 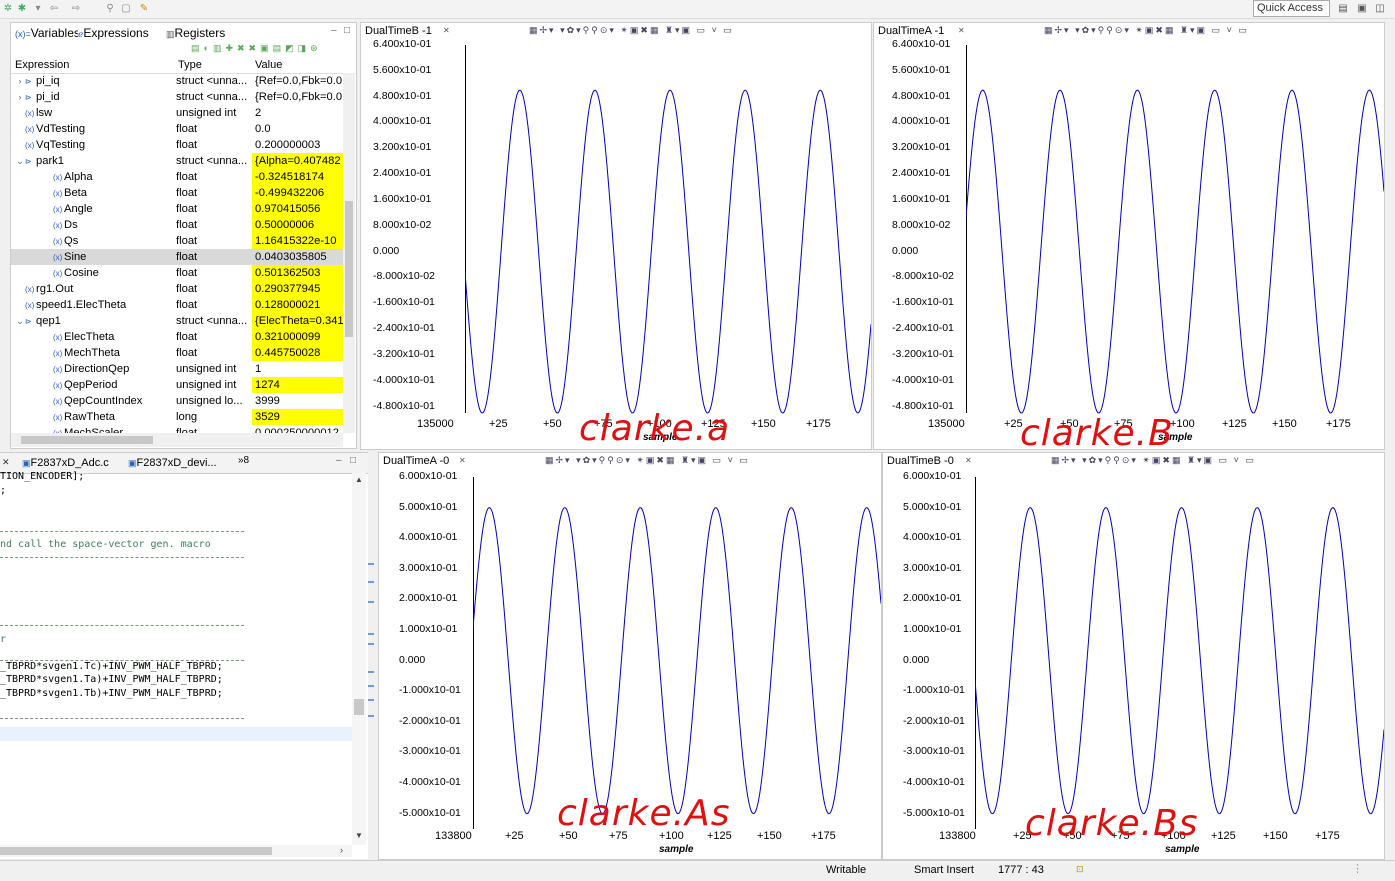 What do you see at coordinates (298, 241) in the screenshot?
I see `value-cell: 1.16415322e-10` at bounding box center [298, 241].